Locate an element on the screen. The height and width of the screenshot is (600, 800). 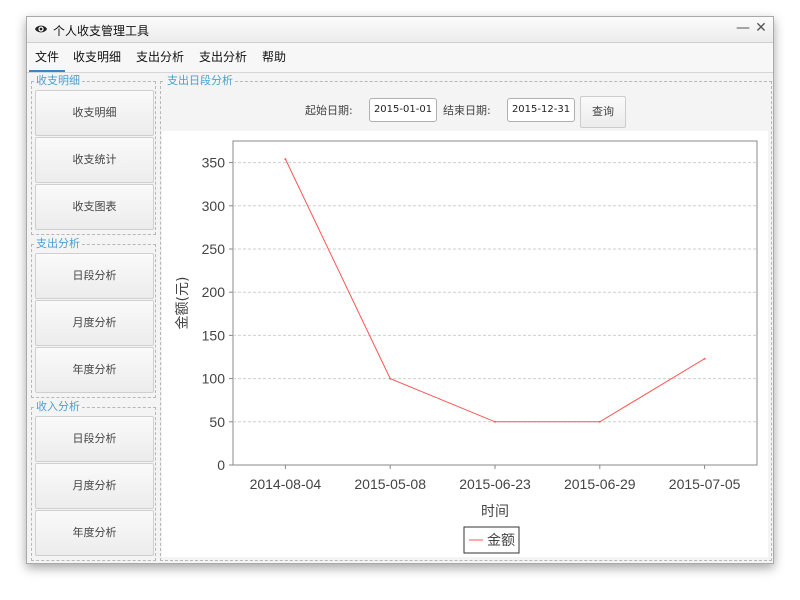
menu-expense-analysis: 支出分析 is located at coordinates (160, 57).